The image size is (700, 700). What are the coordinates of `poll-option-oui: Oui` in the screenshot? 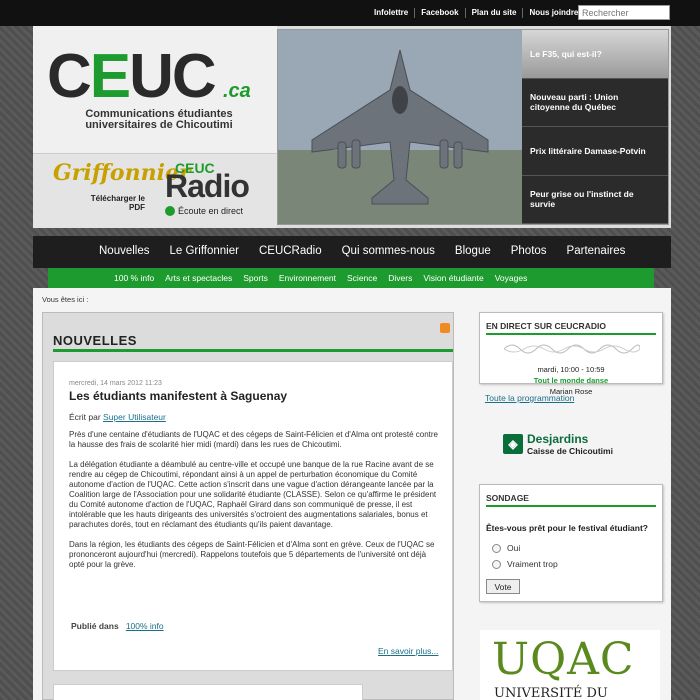 It's located at (506, 548).